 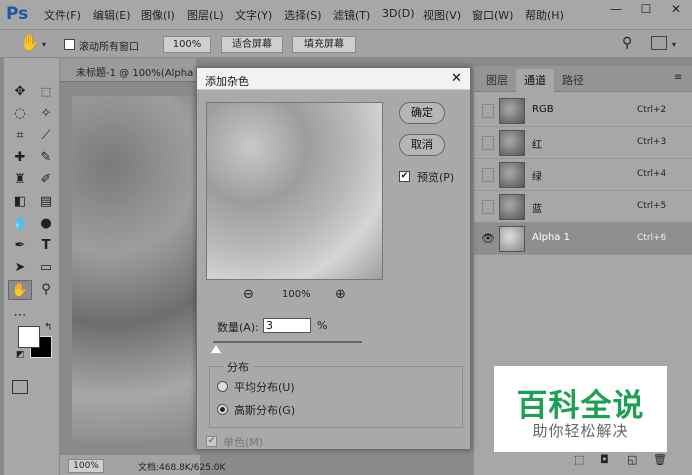 What do you see at coordinates (238, 327) in the screenshot?
I see `amount-label: 数量(A):` at bounding box center [238, 327].